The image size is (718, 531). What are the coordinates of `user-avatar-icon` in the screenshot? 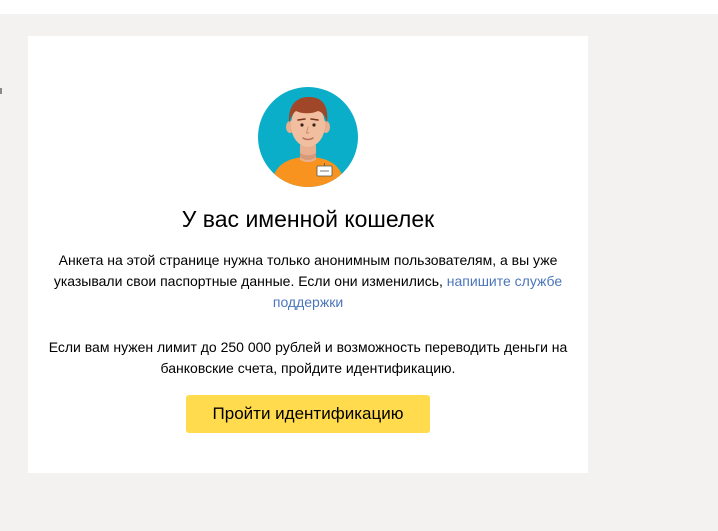 It's located at (308, 137).